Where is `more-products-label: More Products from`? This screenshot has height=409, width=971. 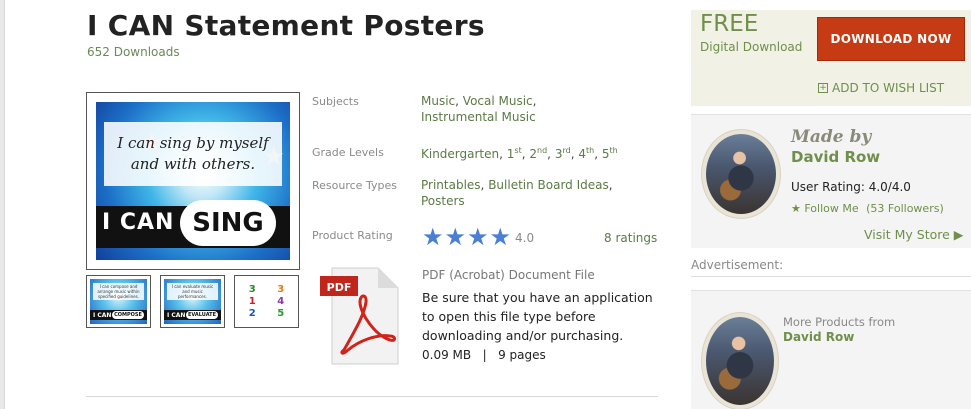 more-products-label: More Products from is located at coordinates (839, 322).